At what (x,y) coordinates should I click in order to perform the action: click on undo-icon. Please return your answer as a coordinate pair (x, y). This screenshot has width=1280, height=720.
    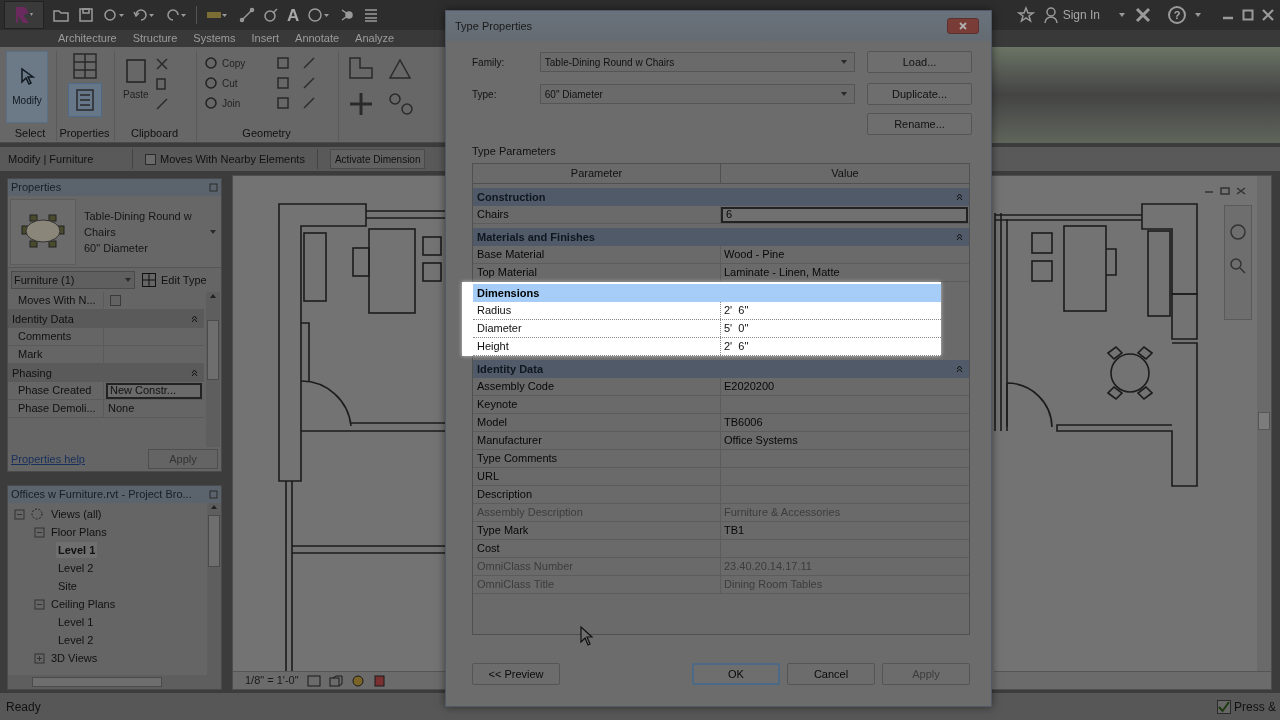
    Looking at the image, I should click on (144, 15).